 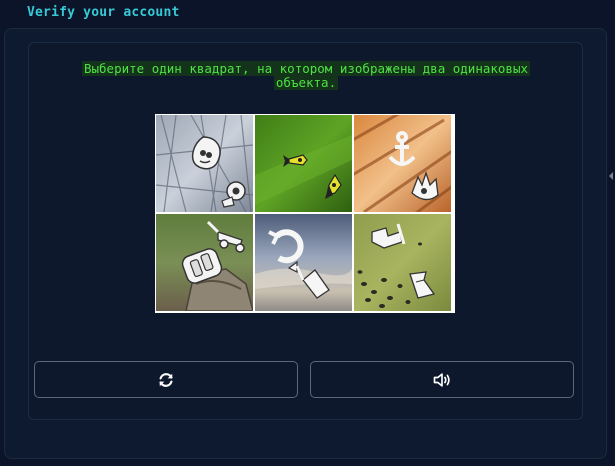 I want to click on speaker-icon, so click(x=441, y=379).